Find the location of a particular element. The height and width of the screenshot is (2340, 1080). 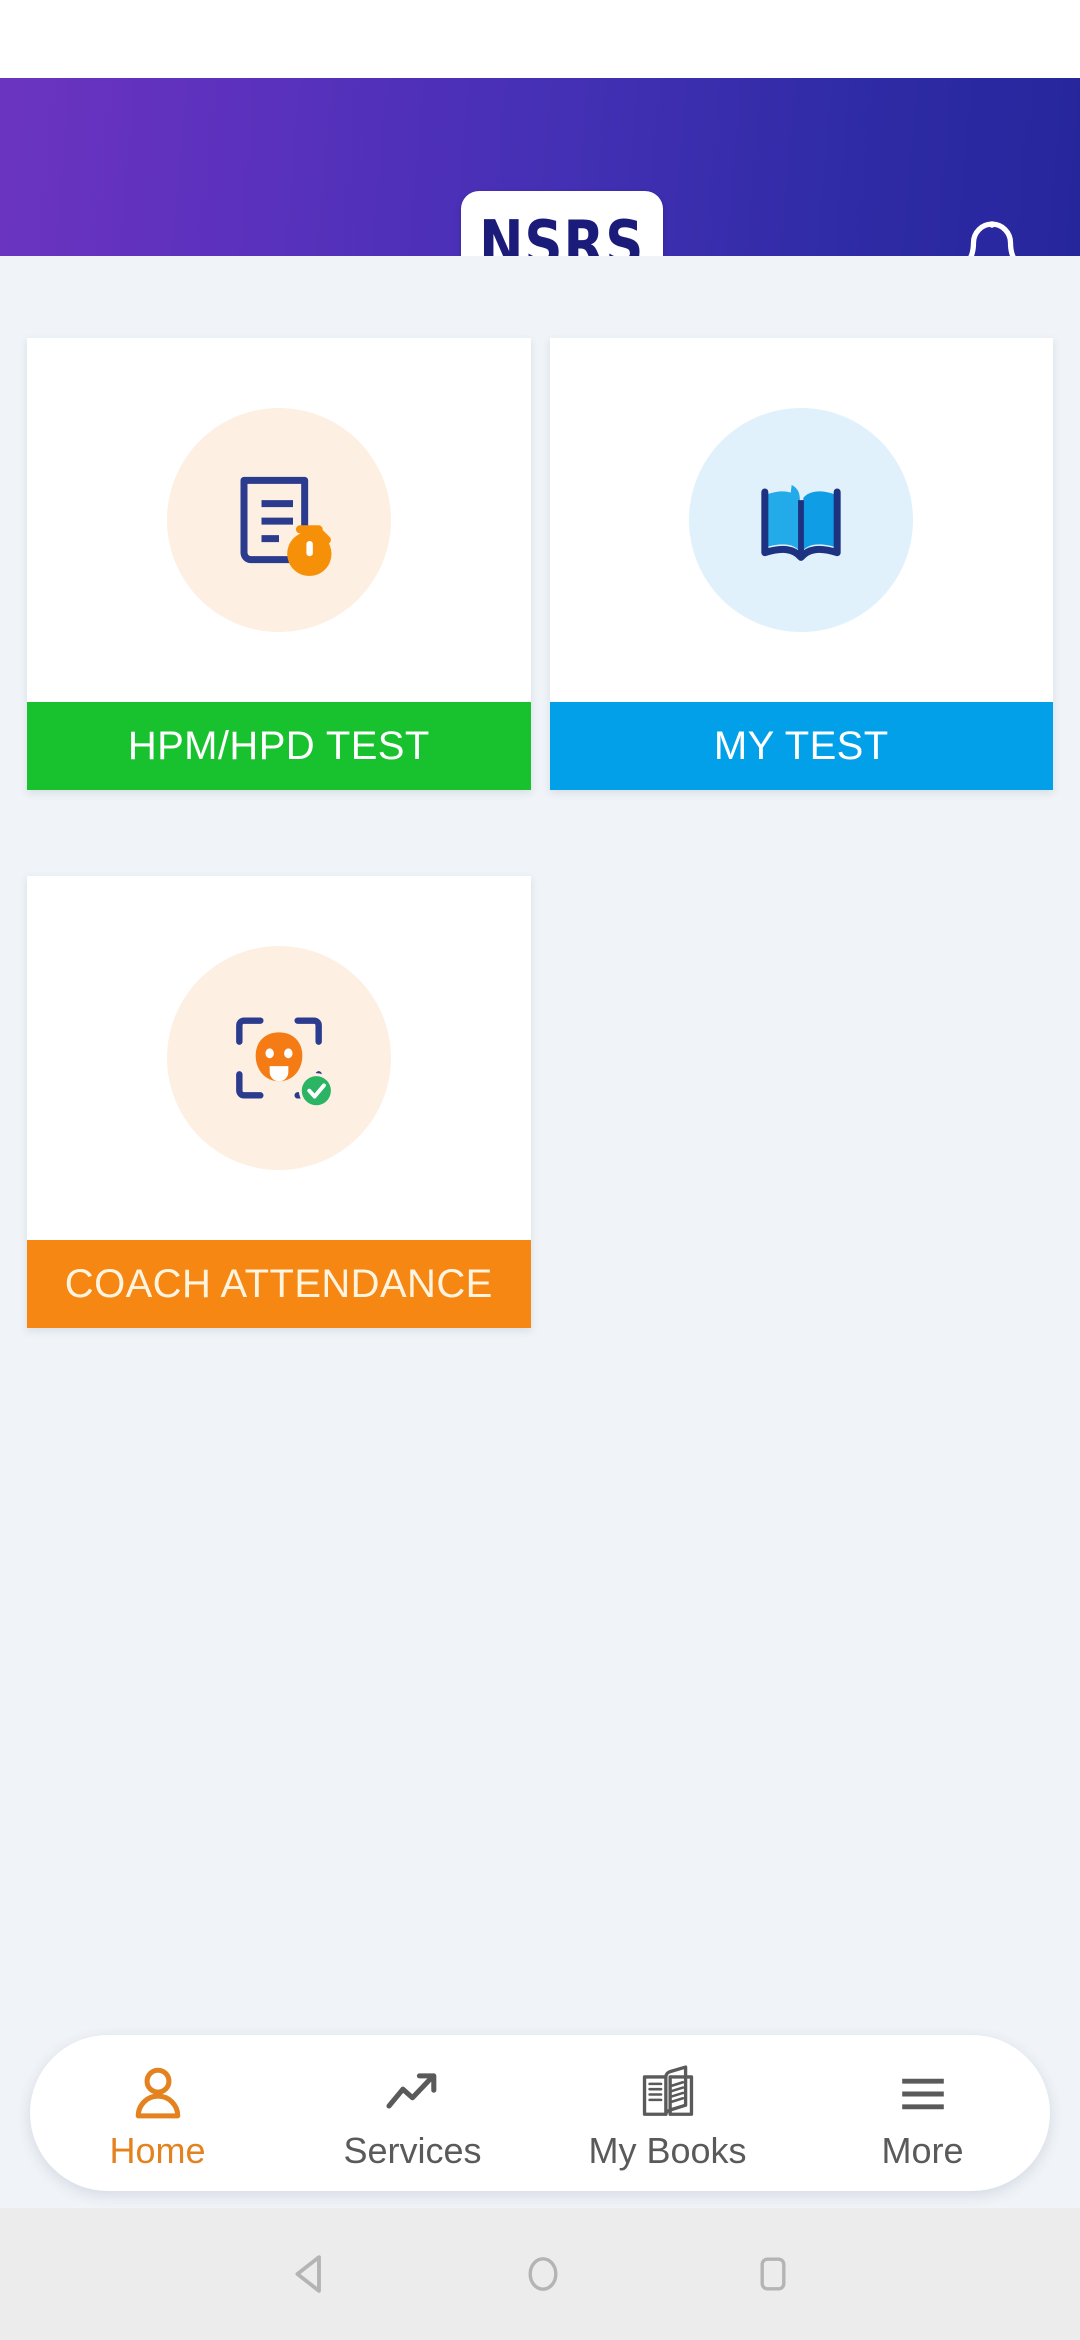

face-scan-check-icon is located at coordinates (278, 1058).